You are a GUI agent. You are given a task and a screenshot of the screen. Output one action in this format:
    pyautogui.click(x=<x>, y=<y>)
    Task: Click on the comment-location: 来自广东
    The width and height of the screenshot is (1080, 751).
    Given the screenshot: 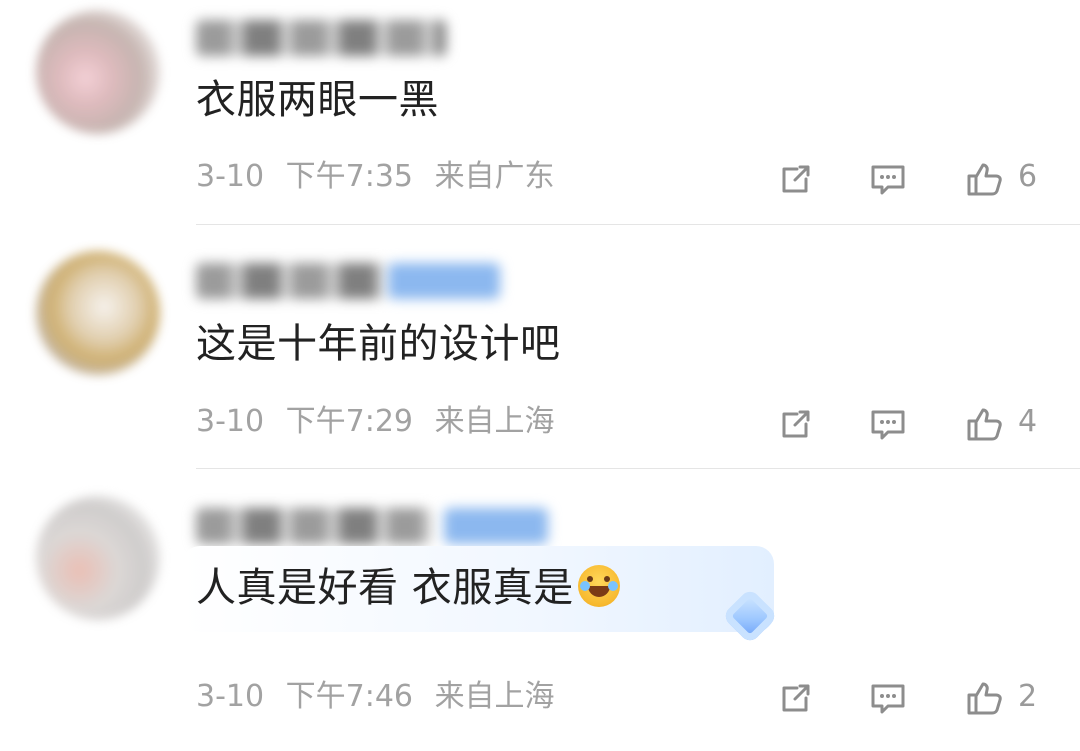 What is the action you would take?
    pyautogui.click(x=494, y=176)
    